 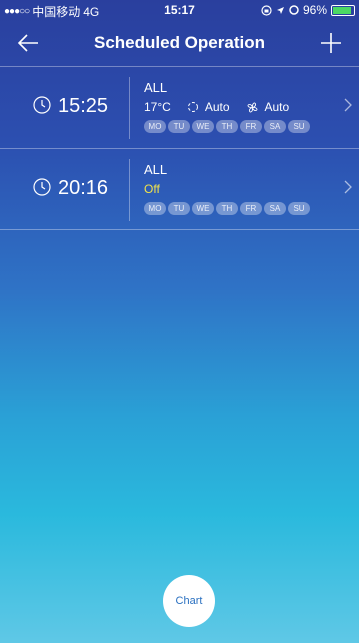 I want to click on status-bar: ●●●○○ 中国移动 4G 15:17 96%, so click(x=179, y=10).